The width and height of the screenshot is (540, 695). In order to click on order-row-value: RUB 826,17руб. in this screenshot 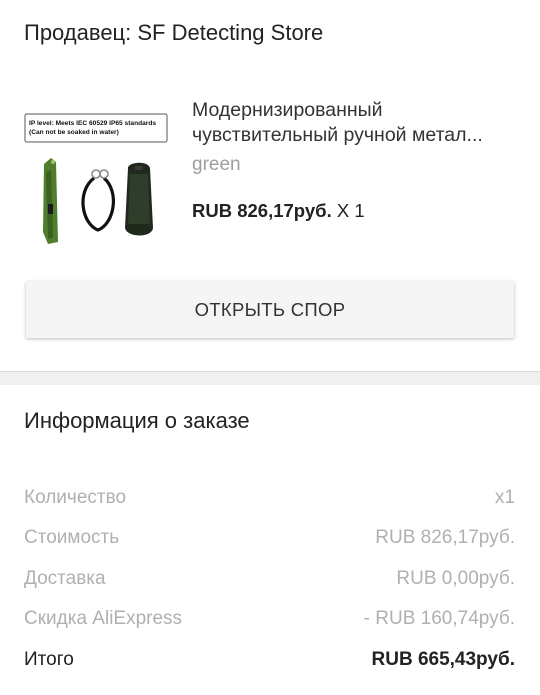, I will do `click(445, 537)`.